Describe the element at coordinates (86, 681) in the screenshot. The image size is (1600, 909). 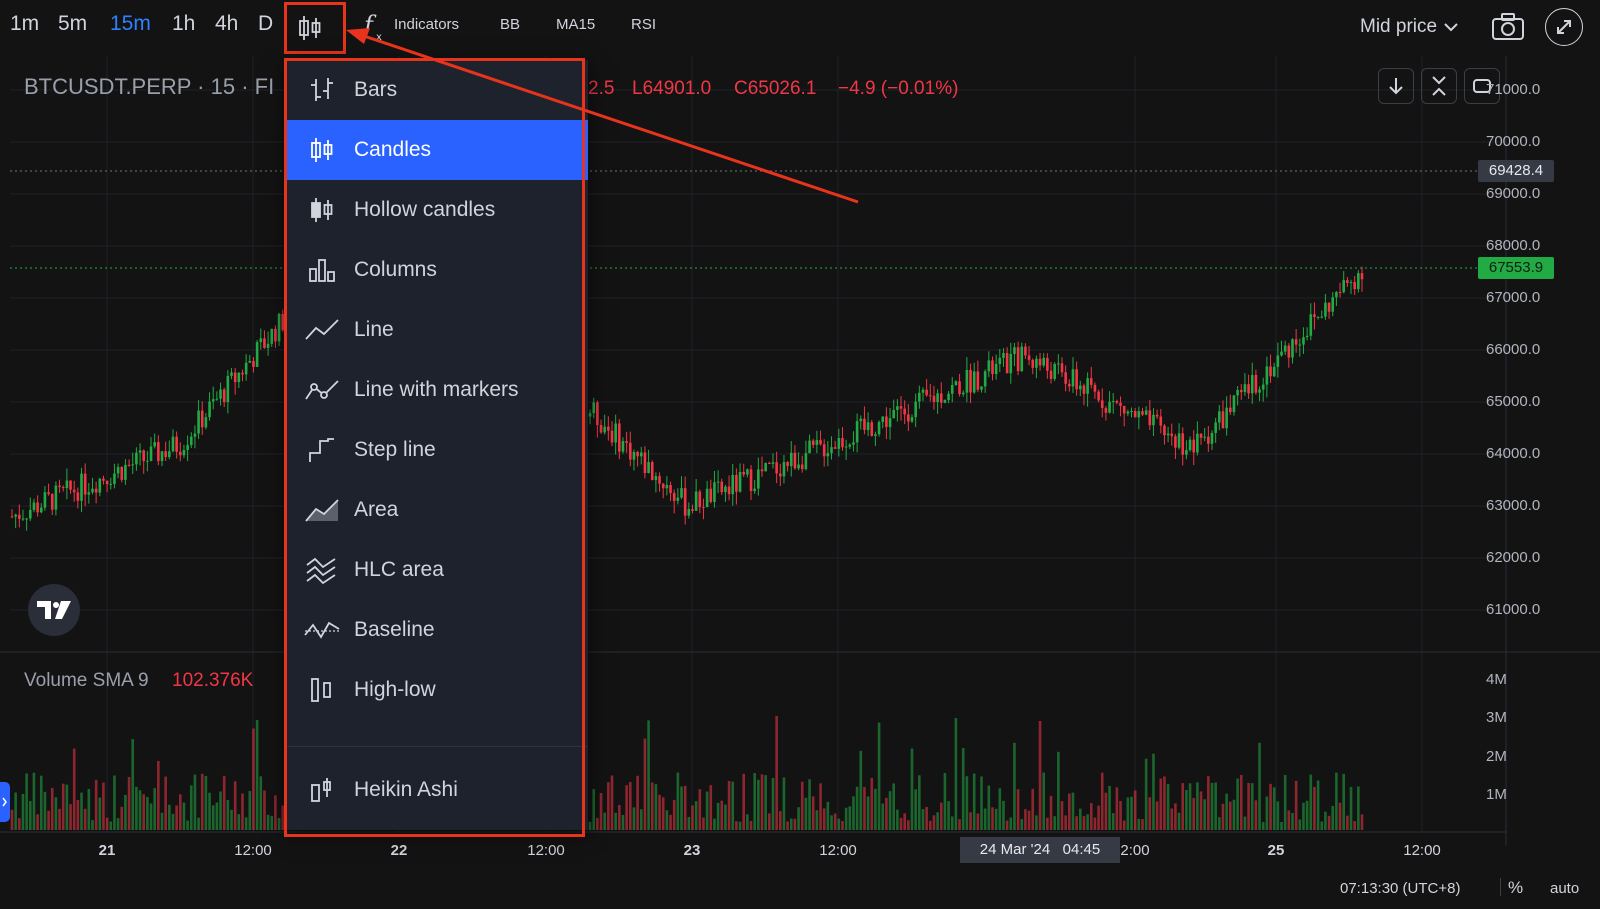
I see `volume-label: Volume SMA 9` at that location.